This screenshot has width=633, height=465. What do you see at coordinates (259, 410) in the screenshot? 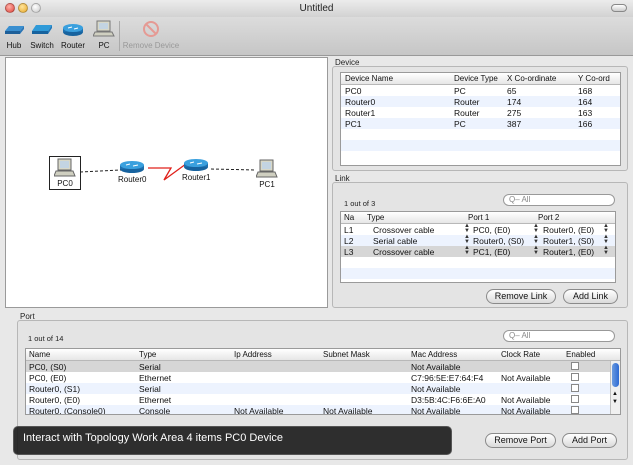
I see `ip-cell: Not Available` at bounding box center [259, 410].